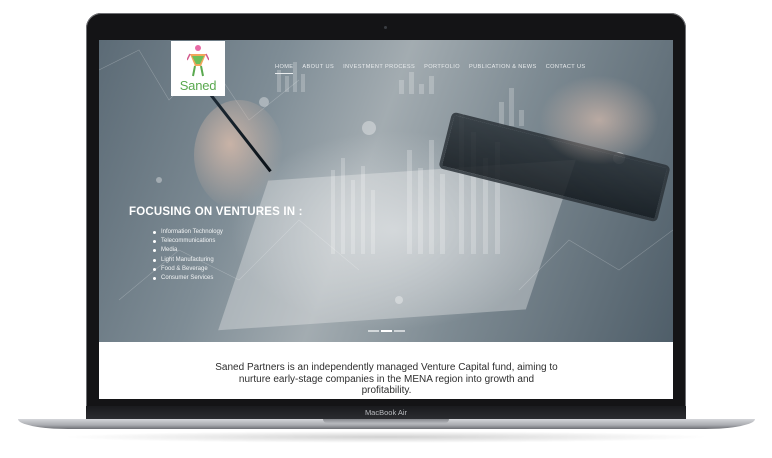  Describe the element at coordinates (188, 269) in the screenshot. I see `sector-item: Food & Beverage` at that location.